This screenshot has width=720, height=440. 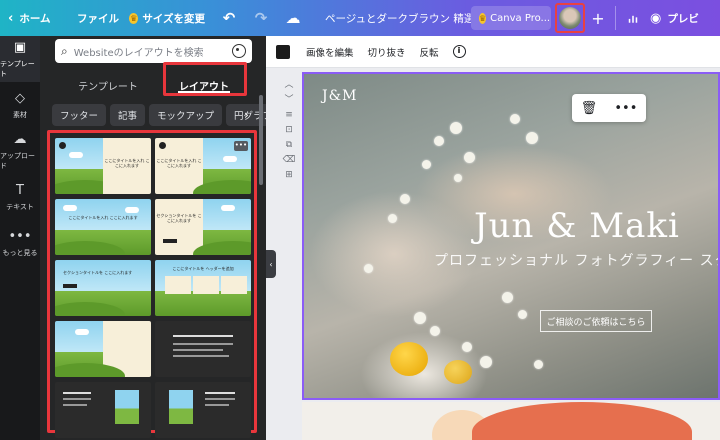 What do you see at coordinates (339, 96) in the screenshot?
I see `logo-text: J&M` at bounding box center [339, 96].